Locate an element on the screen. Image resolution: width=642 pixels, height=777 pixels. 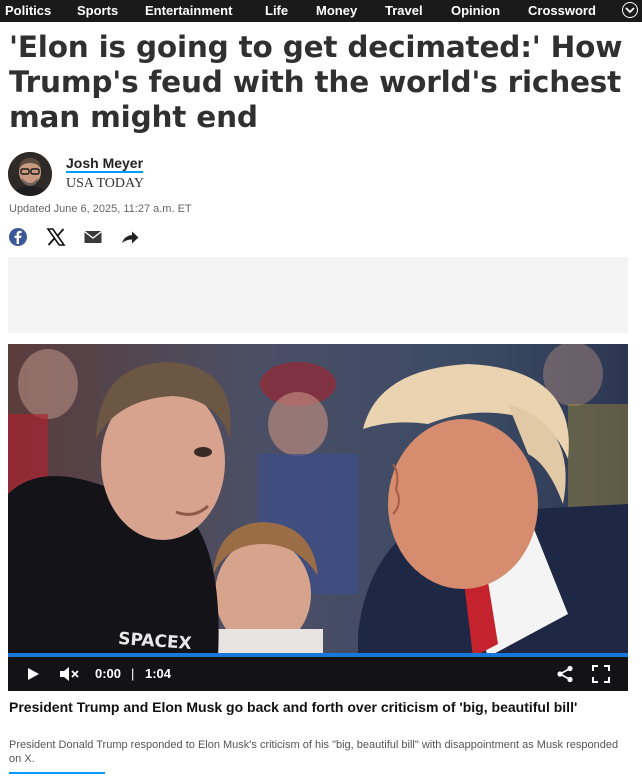
nav-item-opinion: Opinion is located at coordinates (475, 10).